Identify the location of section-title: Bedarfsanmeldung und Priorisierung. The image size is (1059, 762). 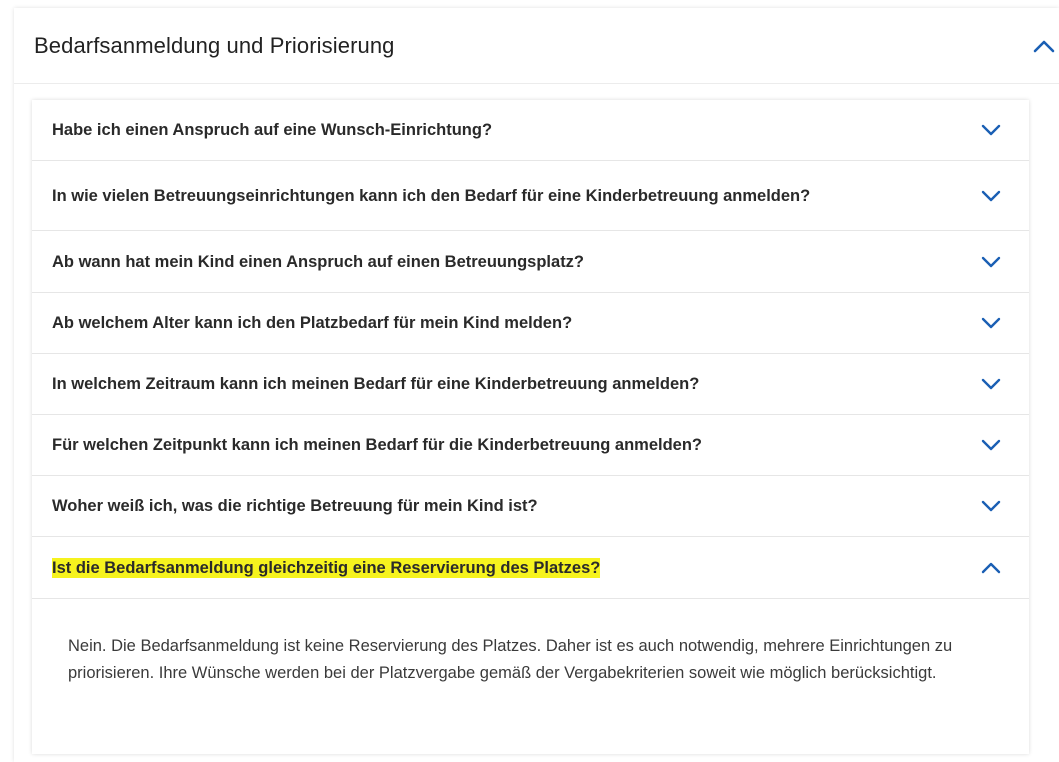
(214, 45).